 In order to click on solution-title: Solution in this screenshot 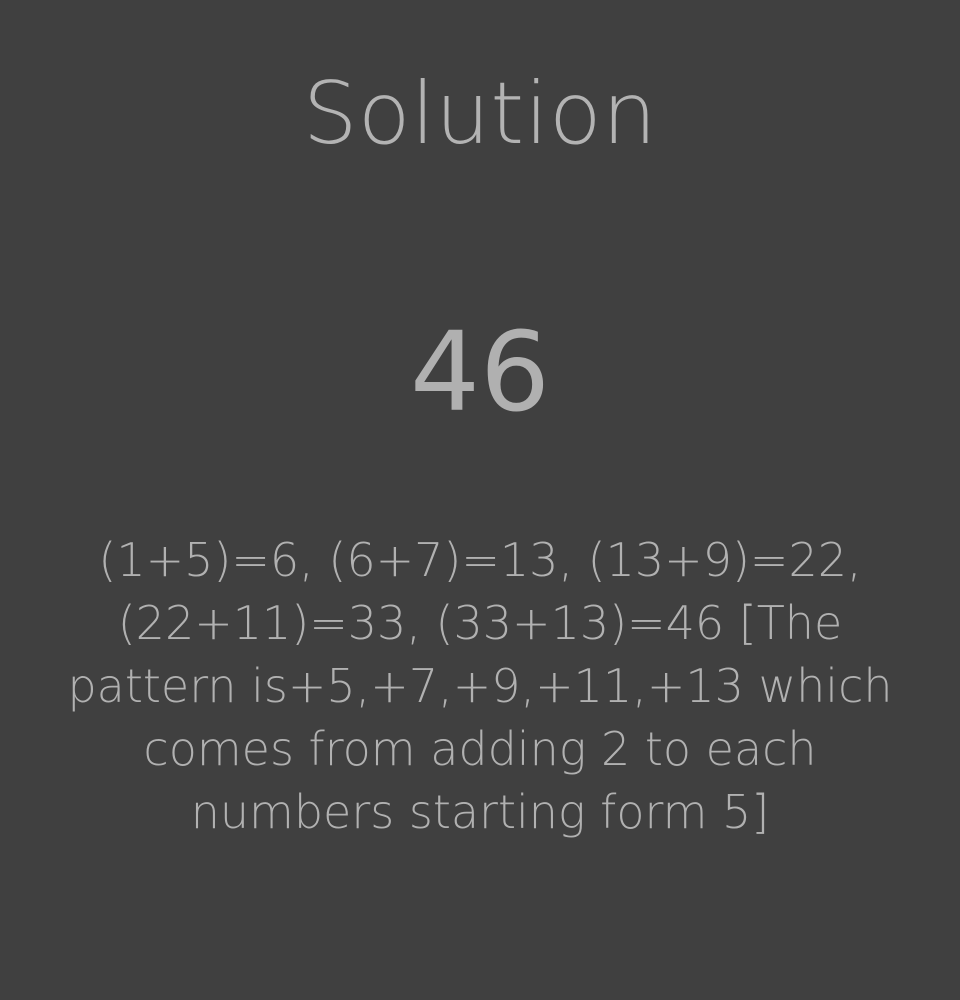, I will do `click(480, 113)`.